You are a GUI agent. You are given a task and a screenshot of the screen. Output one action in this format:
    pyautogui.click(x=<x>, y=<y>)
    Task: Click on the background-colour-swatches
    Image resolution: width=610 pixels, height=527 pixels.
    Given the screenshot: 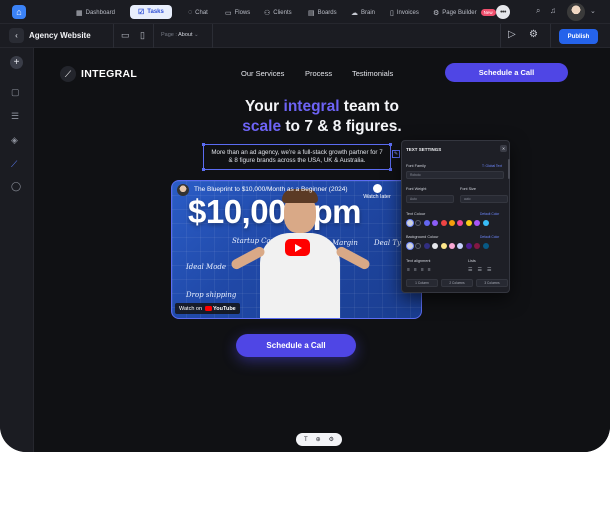 What is the action you would take?
    pyautogui.click(x=448, y=246)
    